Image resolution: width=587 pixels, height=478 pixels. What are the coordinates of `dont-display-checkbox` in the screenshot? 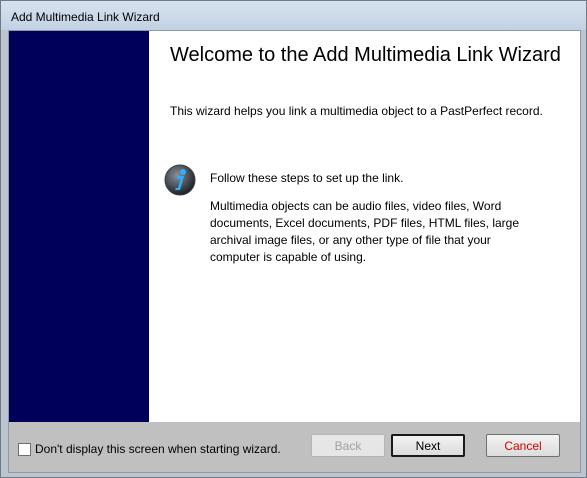 It's located at (24, 449).